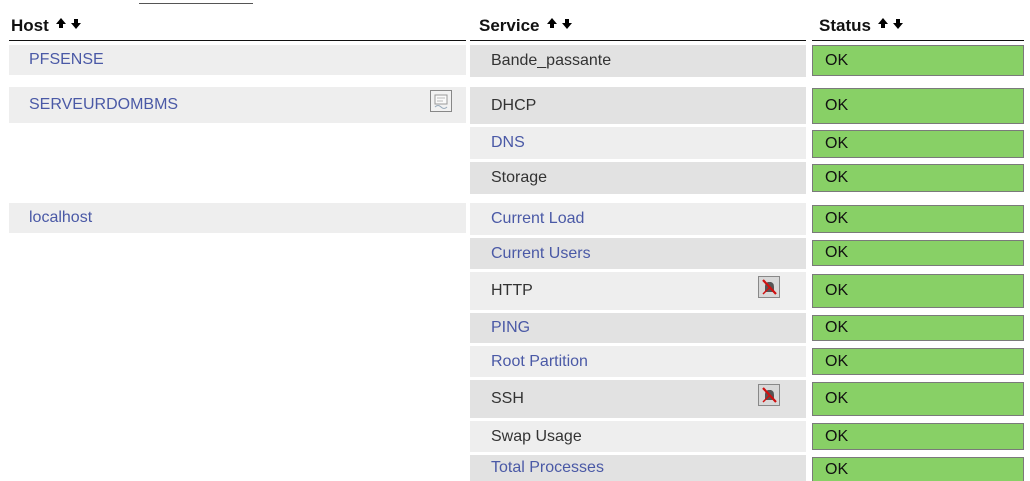  I want to click on column-header-label: Service, so click(509, 26).